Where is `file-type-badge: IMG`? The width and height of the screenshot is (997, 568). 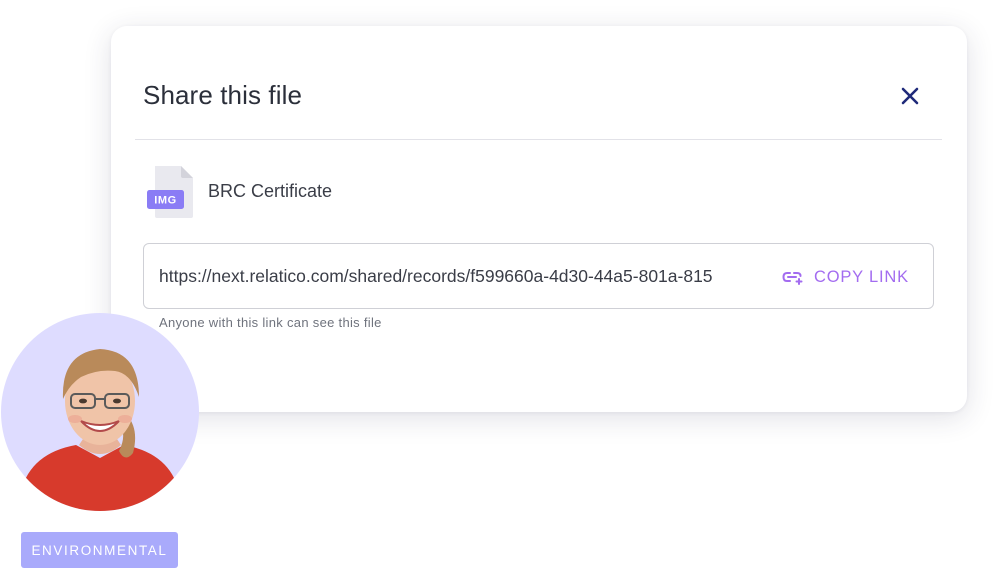
file-type-badge: IMG is located at coordinates (165, 201).